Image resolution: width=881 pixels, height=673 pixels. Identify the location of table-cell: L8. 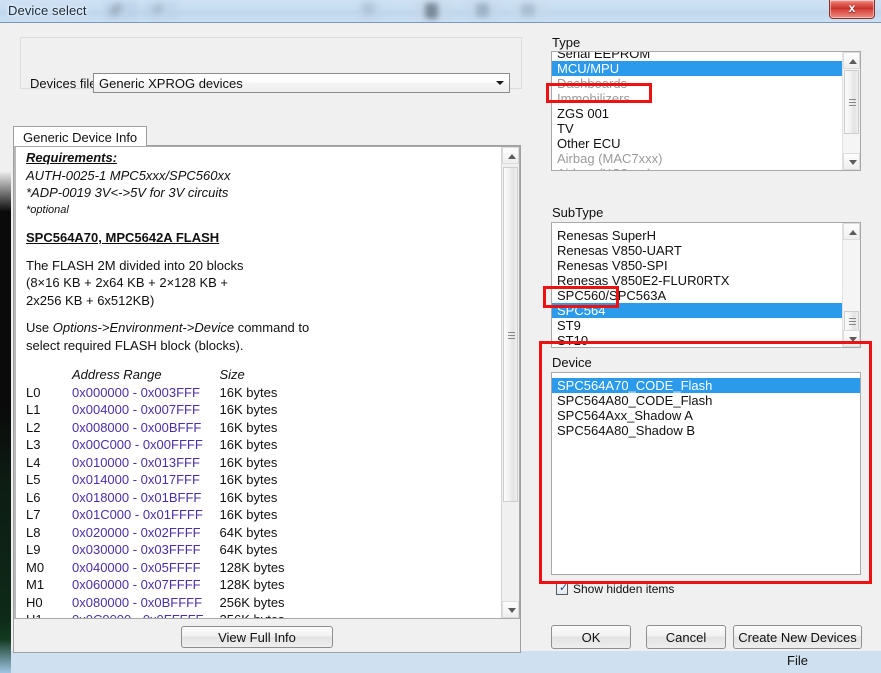
(33, 532).